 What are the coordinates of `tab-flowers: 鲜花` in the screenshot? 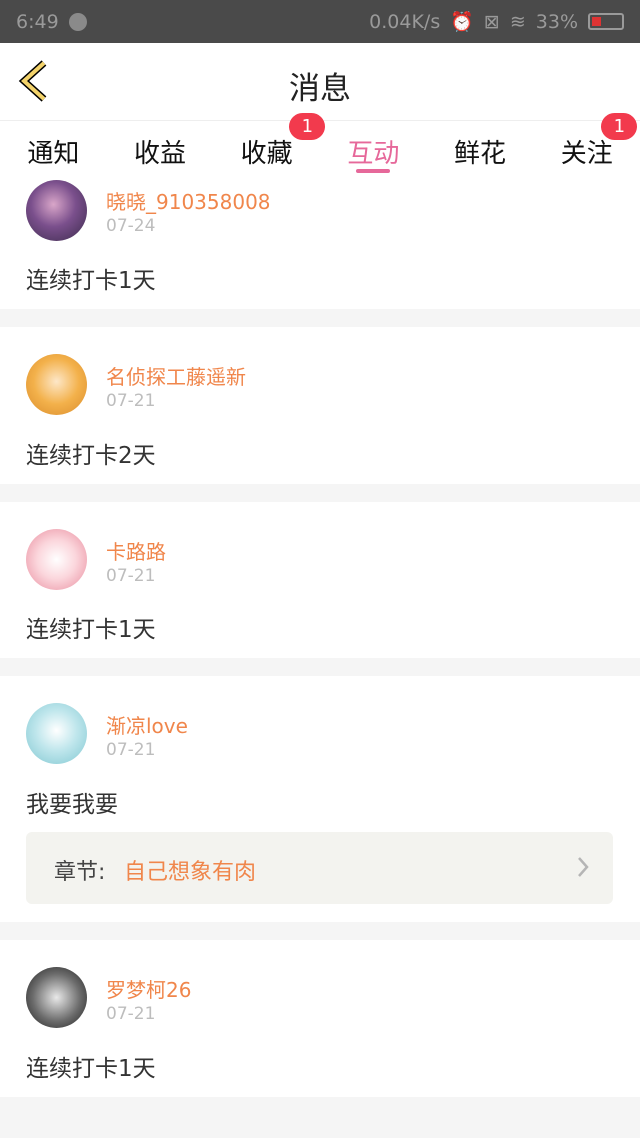 It's located at (480, 151).